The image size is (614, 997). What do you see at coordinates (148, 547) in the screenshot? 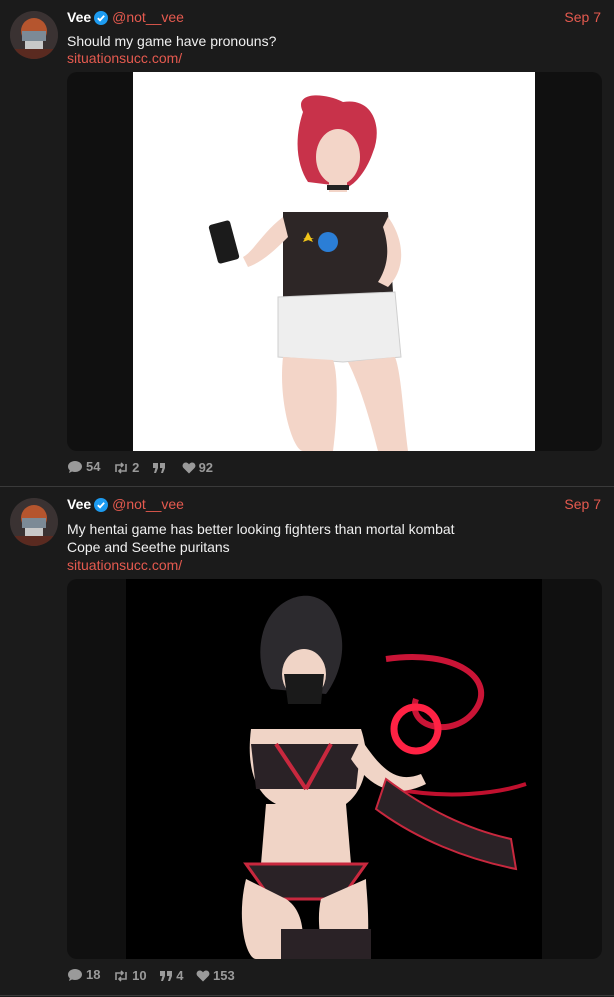
I see `tweet-text-line: Cope and Seethe puritans` at bounding box center [148, 547].